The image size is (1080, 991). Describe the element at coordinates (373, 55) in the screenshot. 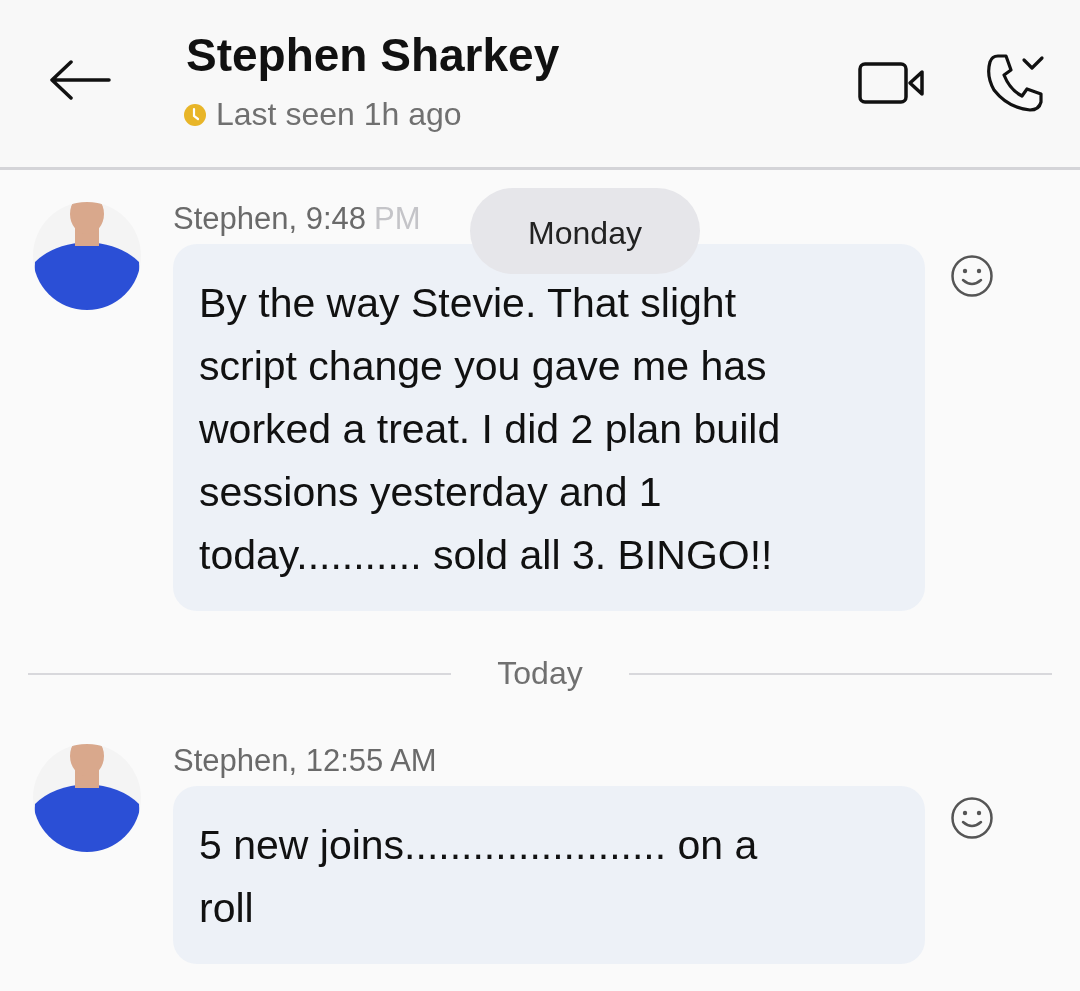

I see `contact-name: Stephen Sharkey` at that location.